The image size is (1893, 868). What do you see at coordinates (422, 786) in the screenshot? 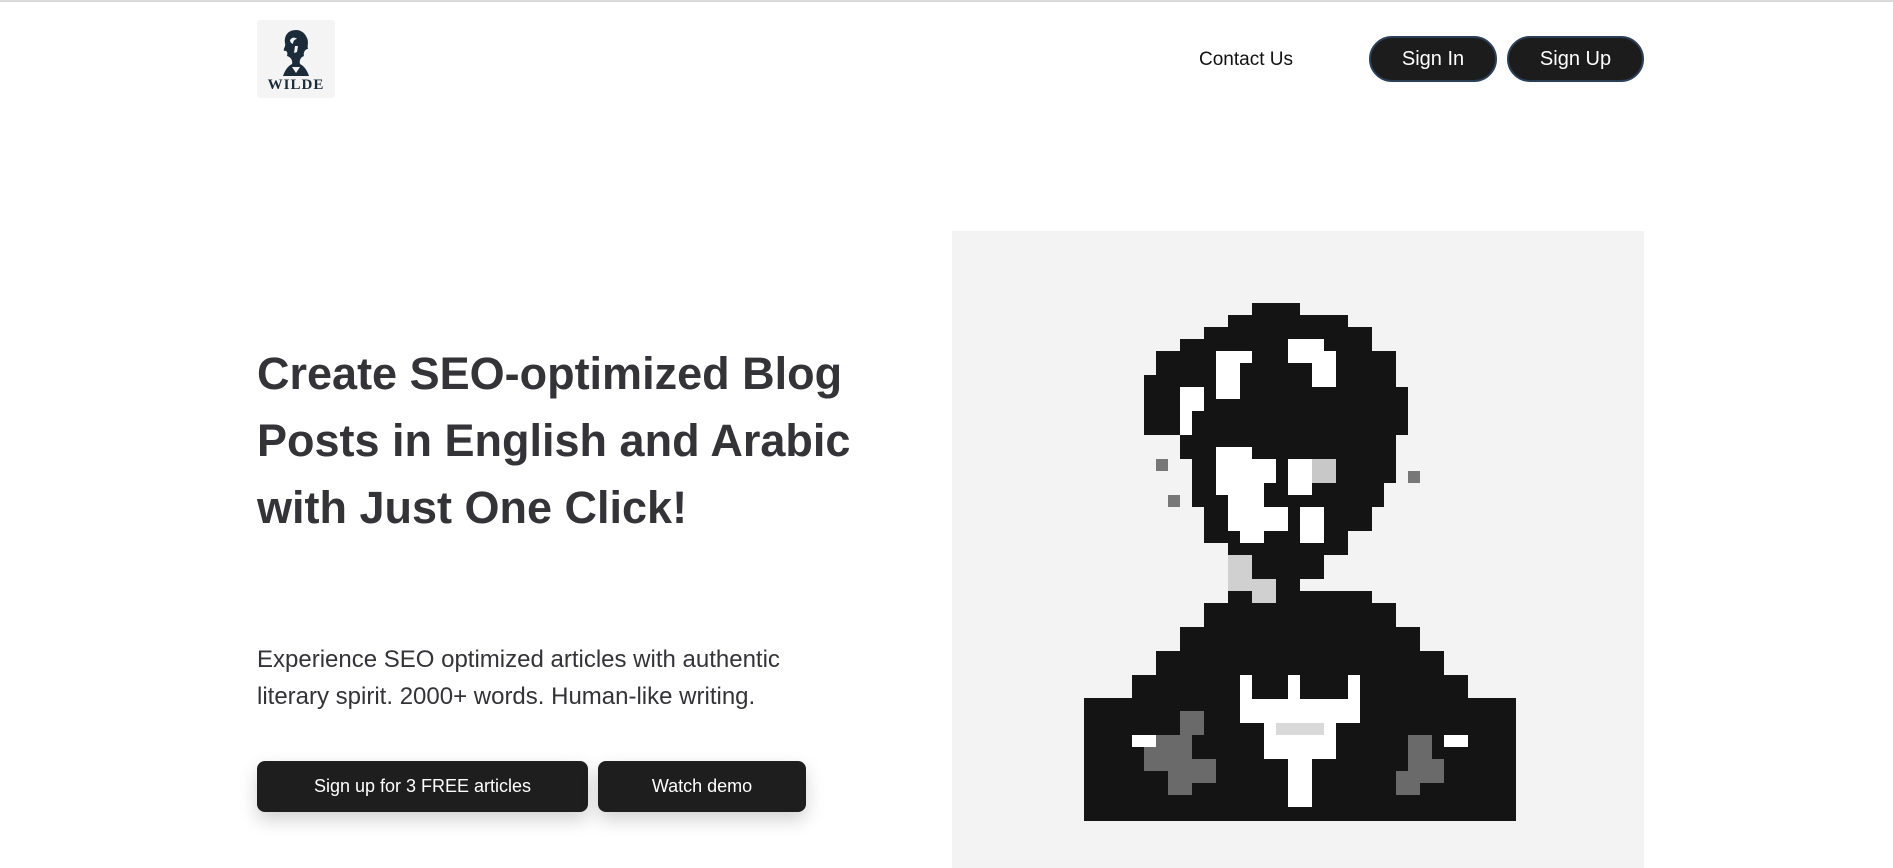
I see `free-articles-signup-button: Sign up for 3 FREE articles` at bounding box center [422, 786].